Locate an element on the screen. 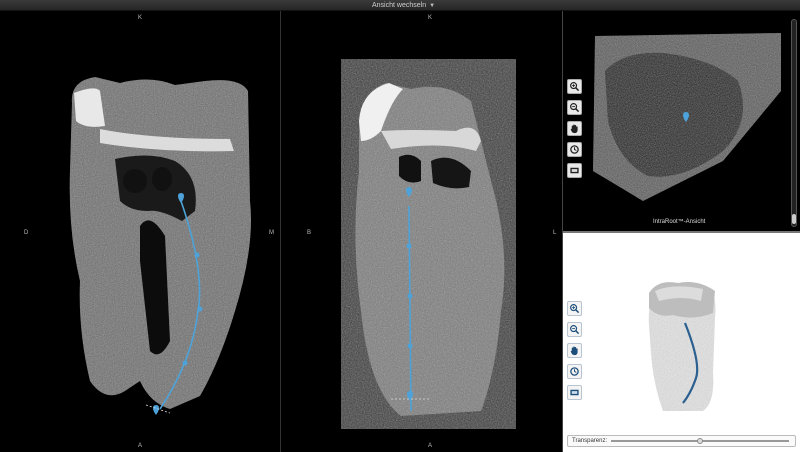 This screenshot has width=800, height=452. scrollbar-thumb is located at coordinates (794, 219).